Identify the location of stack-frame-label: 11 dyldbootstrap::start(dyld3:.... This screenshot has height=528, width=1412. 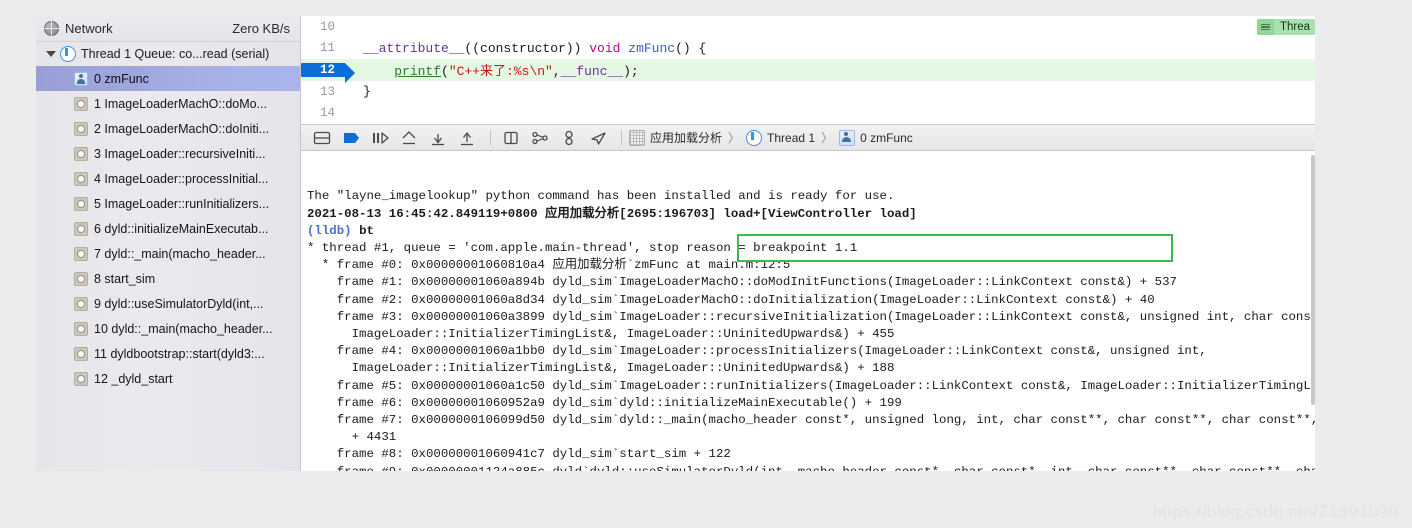
(179, 353).